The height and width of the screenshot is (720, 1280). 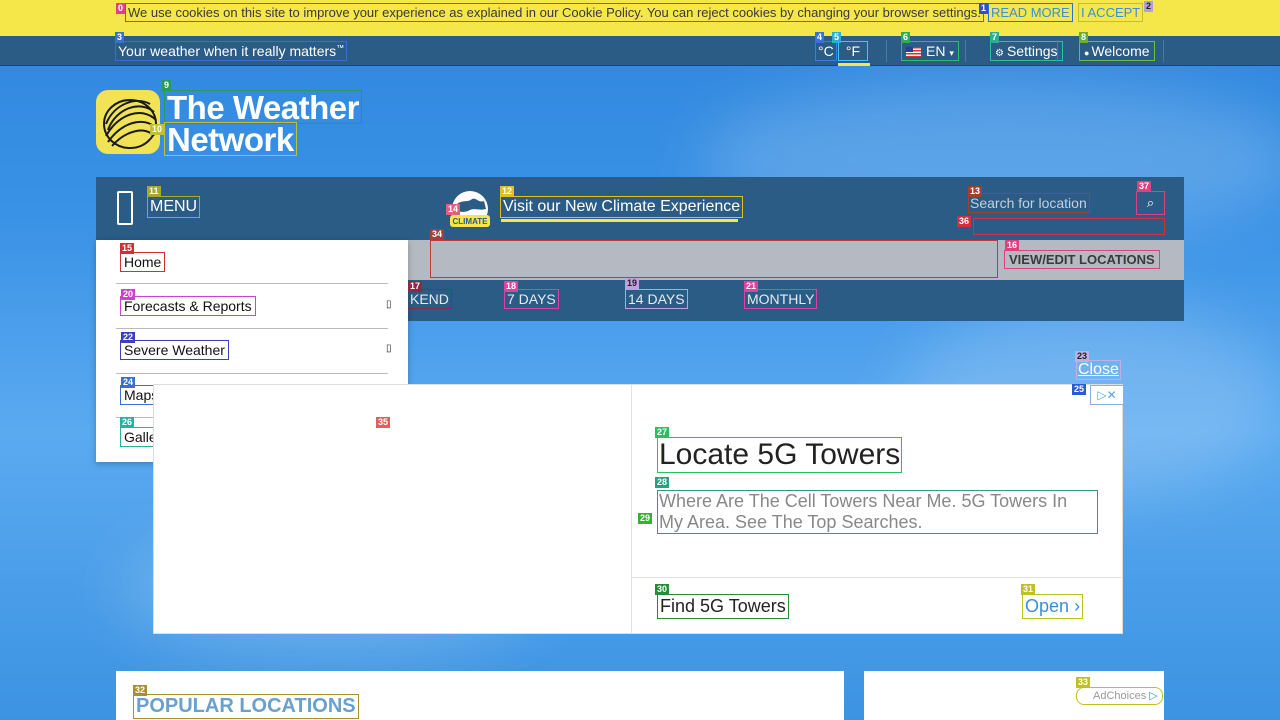 I want to click on ad-close-link: Close, so click(x=1098, y=370).